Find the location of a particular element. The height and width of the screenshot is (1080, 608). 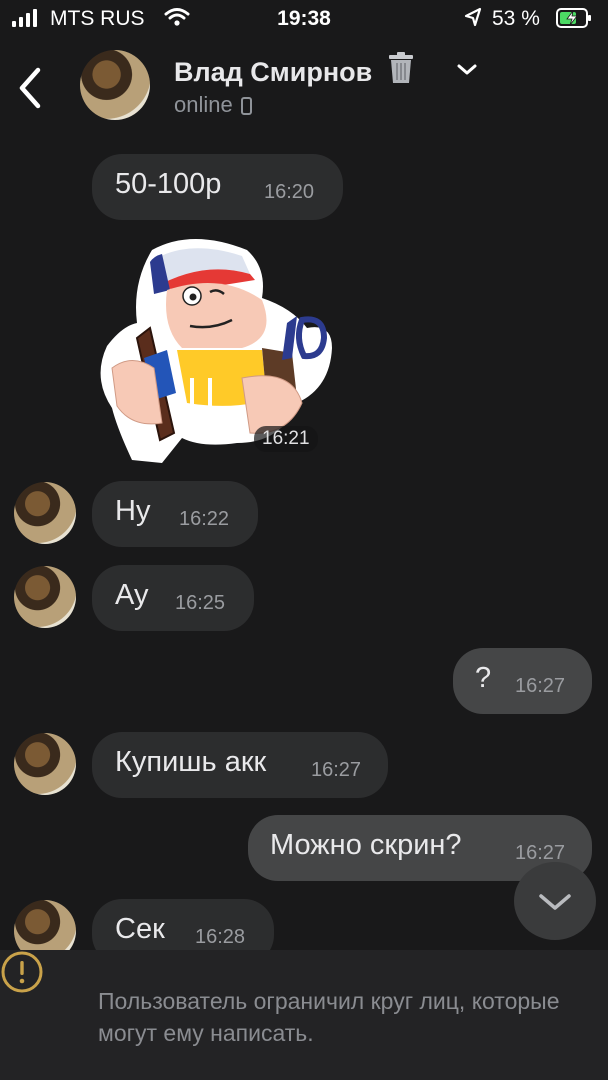

message-bubble: Купишь акк 16:27 is located at coordinates (240, 765).